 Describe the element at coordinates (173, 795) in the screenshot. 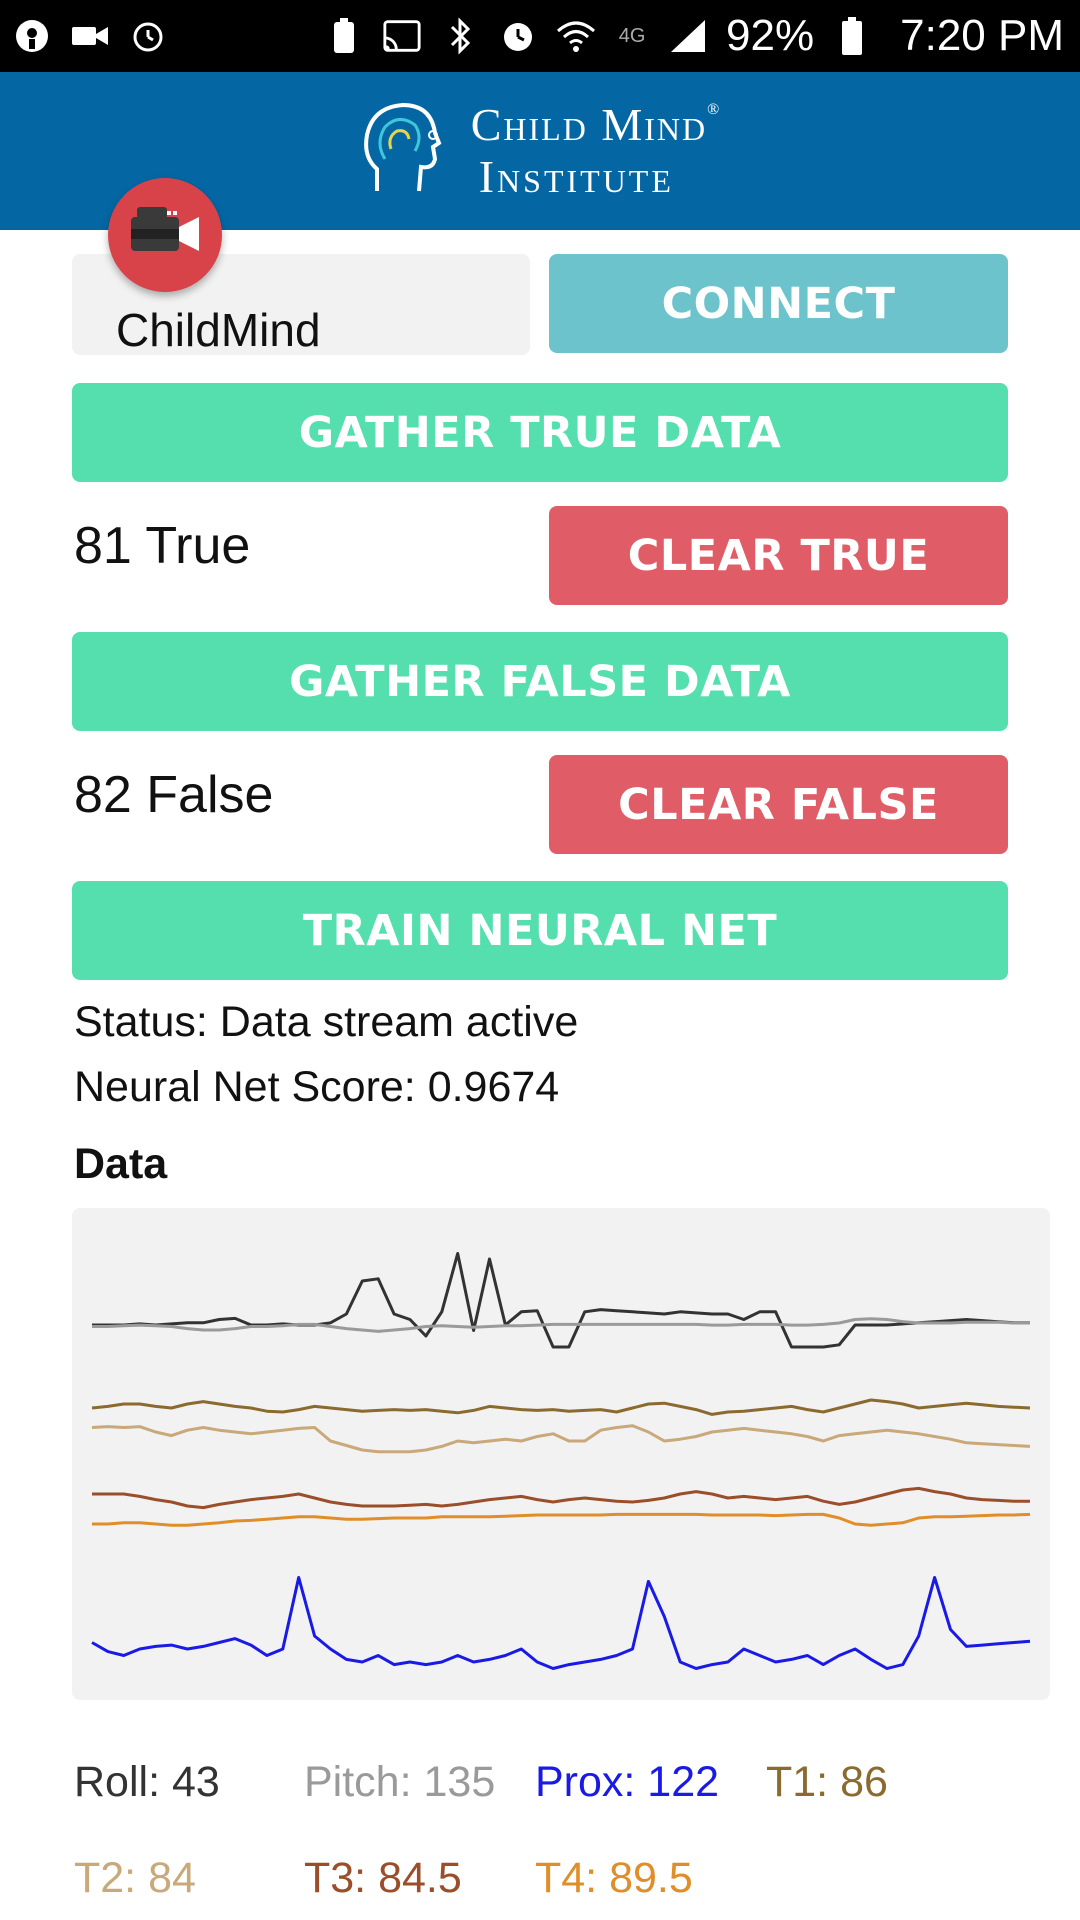

I see `false-count: 82 False` at that location.